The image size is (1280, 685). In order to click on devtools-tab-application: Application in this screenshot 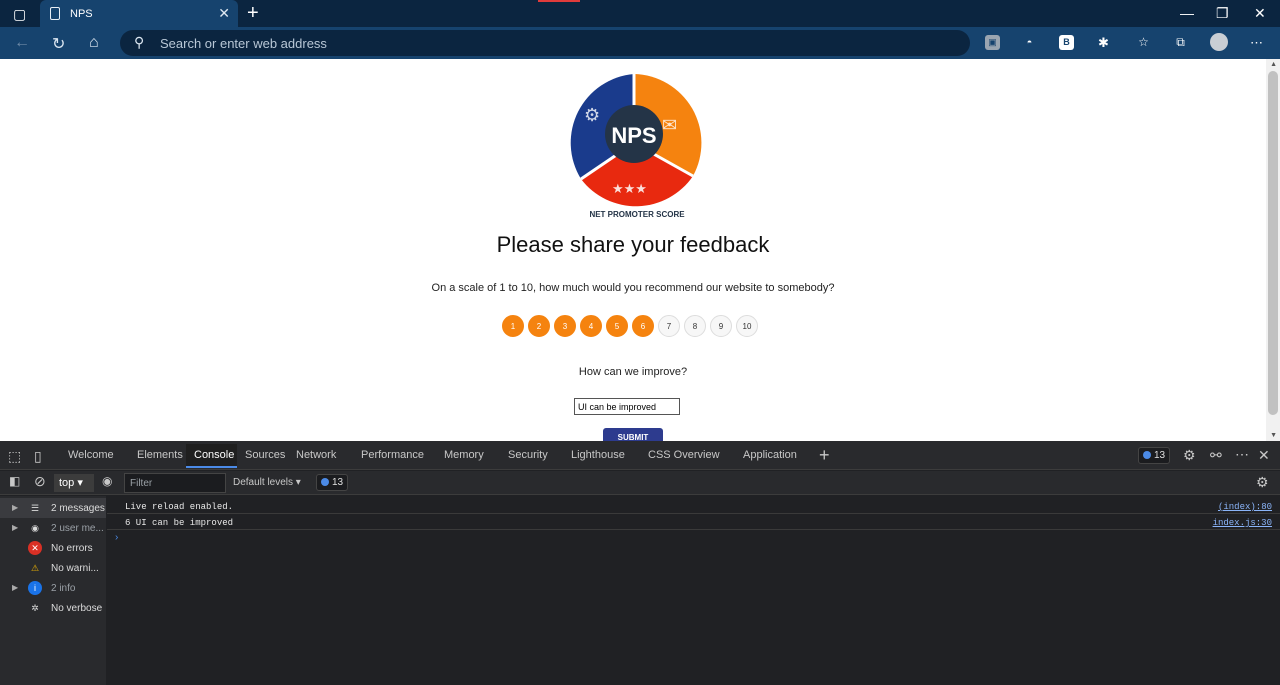, I will do `click(770, 455)`.